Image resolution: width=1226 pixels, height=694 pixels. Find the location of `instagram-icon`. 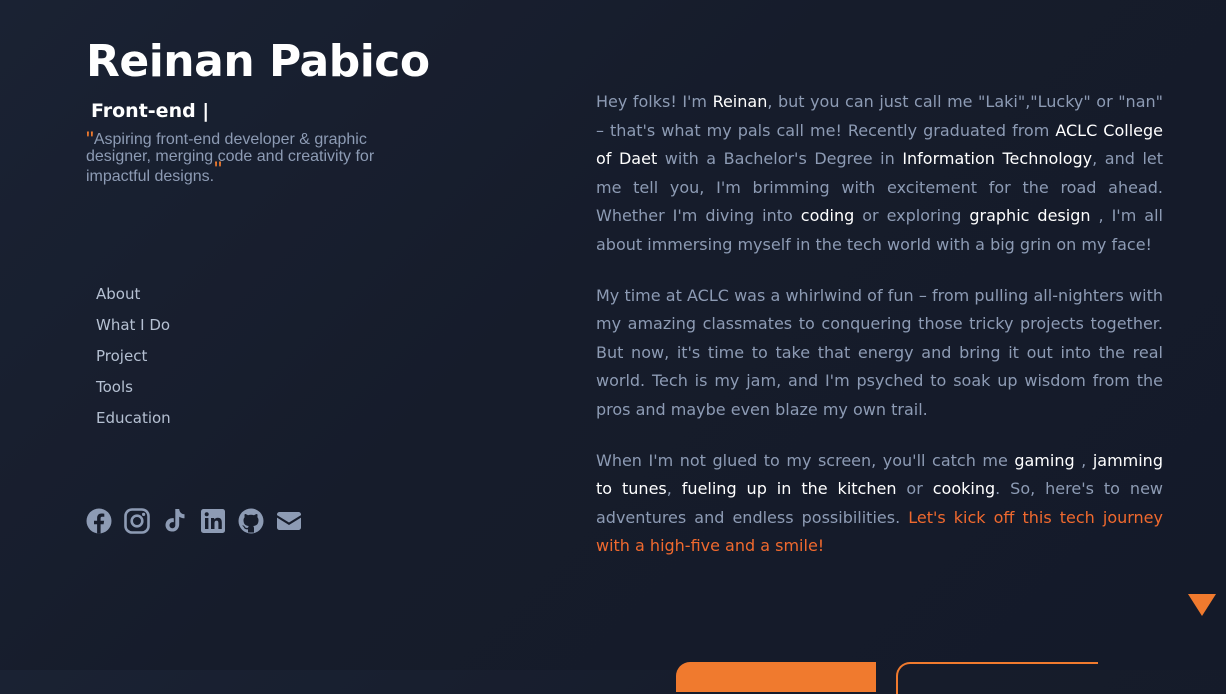

instagram-icon is located at coordinates (137, 521).